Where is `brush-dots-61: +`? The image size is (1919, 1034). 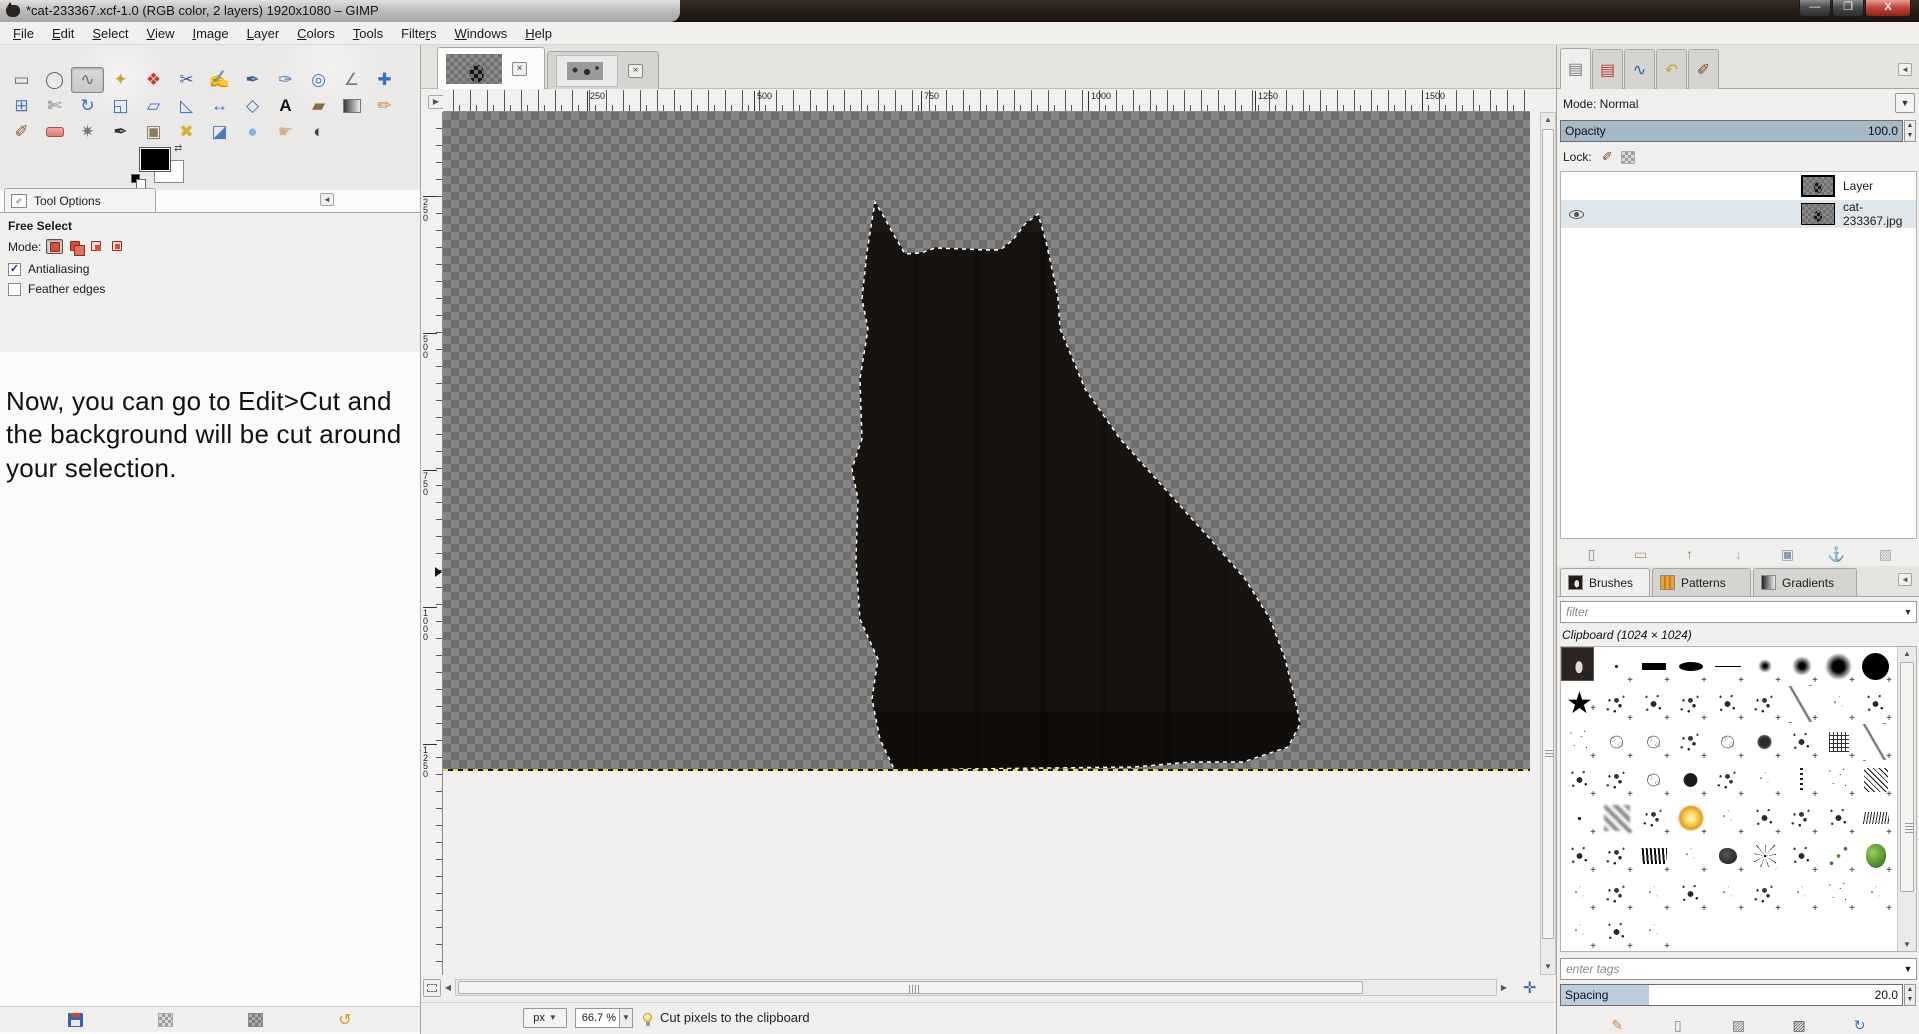 brush-dots-61: + is located at coordinates (1838, 894).